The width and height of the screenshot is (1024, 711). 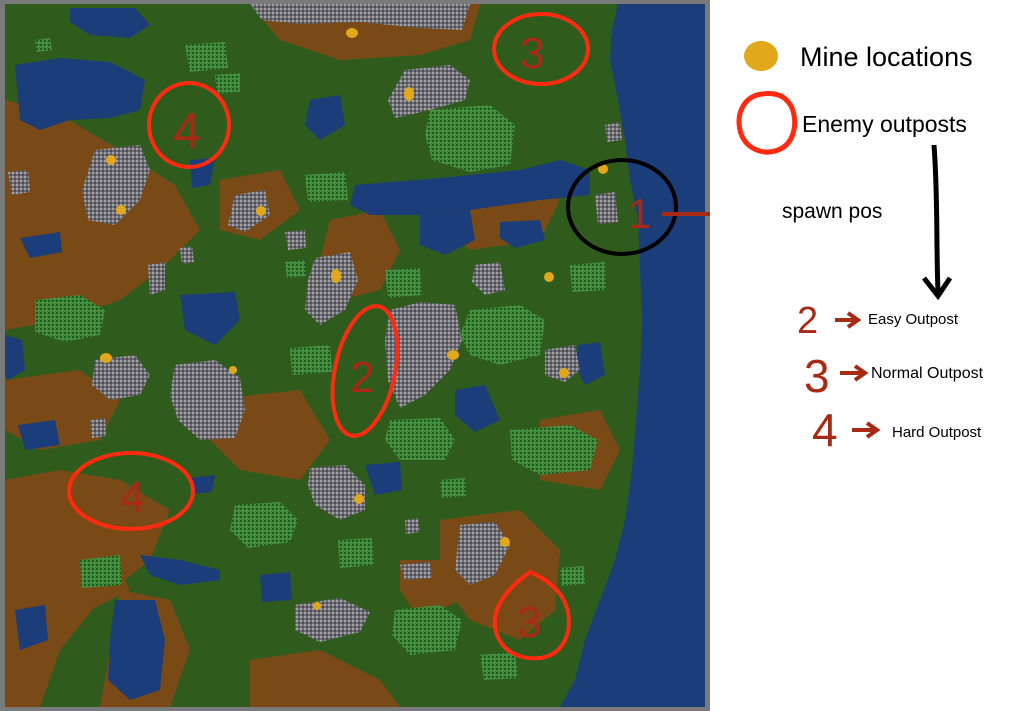 I want to click on spawn-number: 1, so click(x=639, y=213).